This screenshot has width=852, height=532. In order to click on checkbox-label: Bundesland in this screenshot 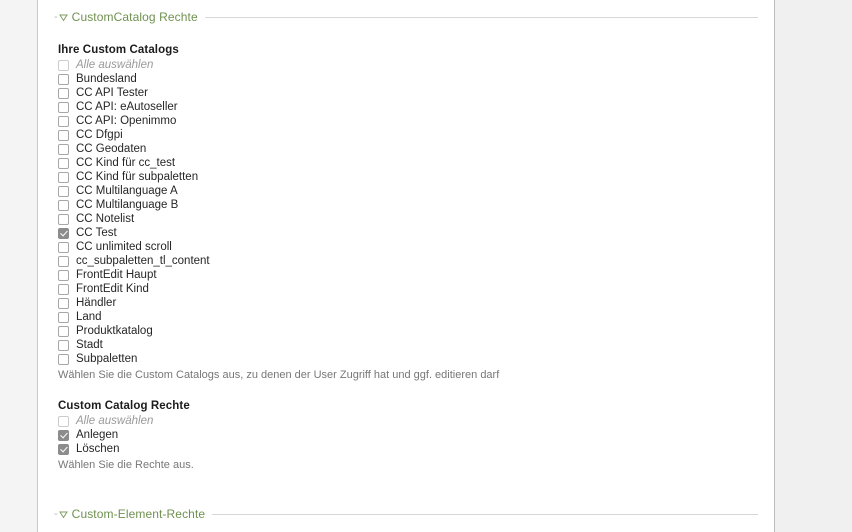, I will do `click(106, 79)`.